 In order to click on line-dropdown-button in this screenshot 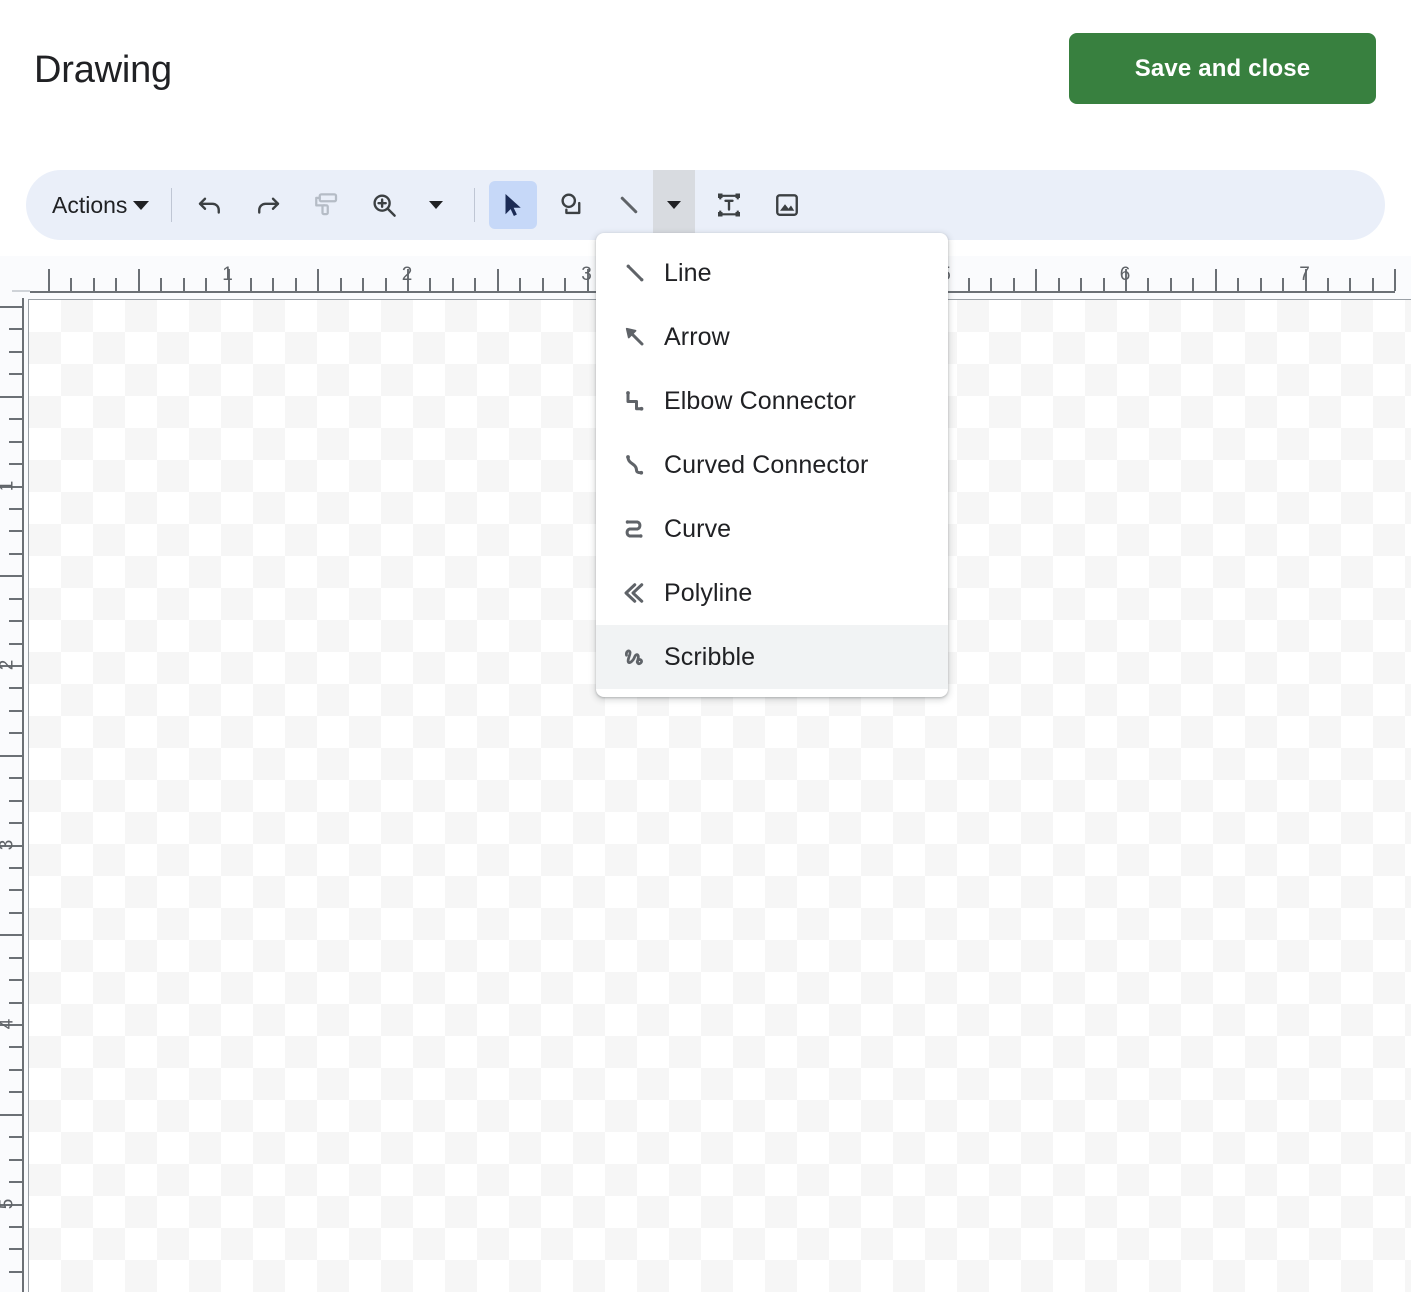, I will do `click(674, 205)`.